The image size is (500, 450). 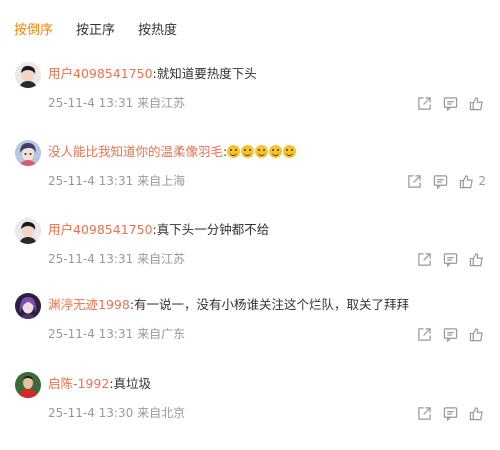 What do you see at coordinates (78, 383) in the screenshot?
I see `comment-username: 启陈-1992` at bounding box center [78, 383].